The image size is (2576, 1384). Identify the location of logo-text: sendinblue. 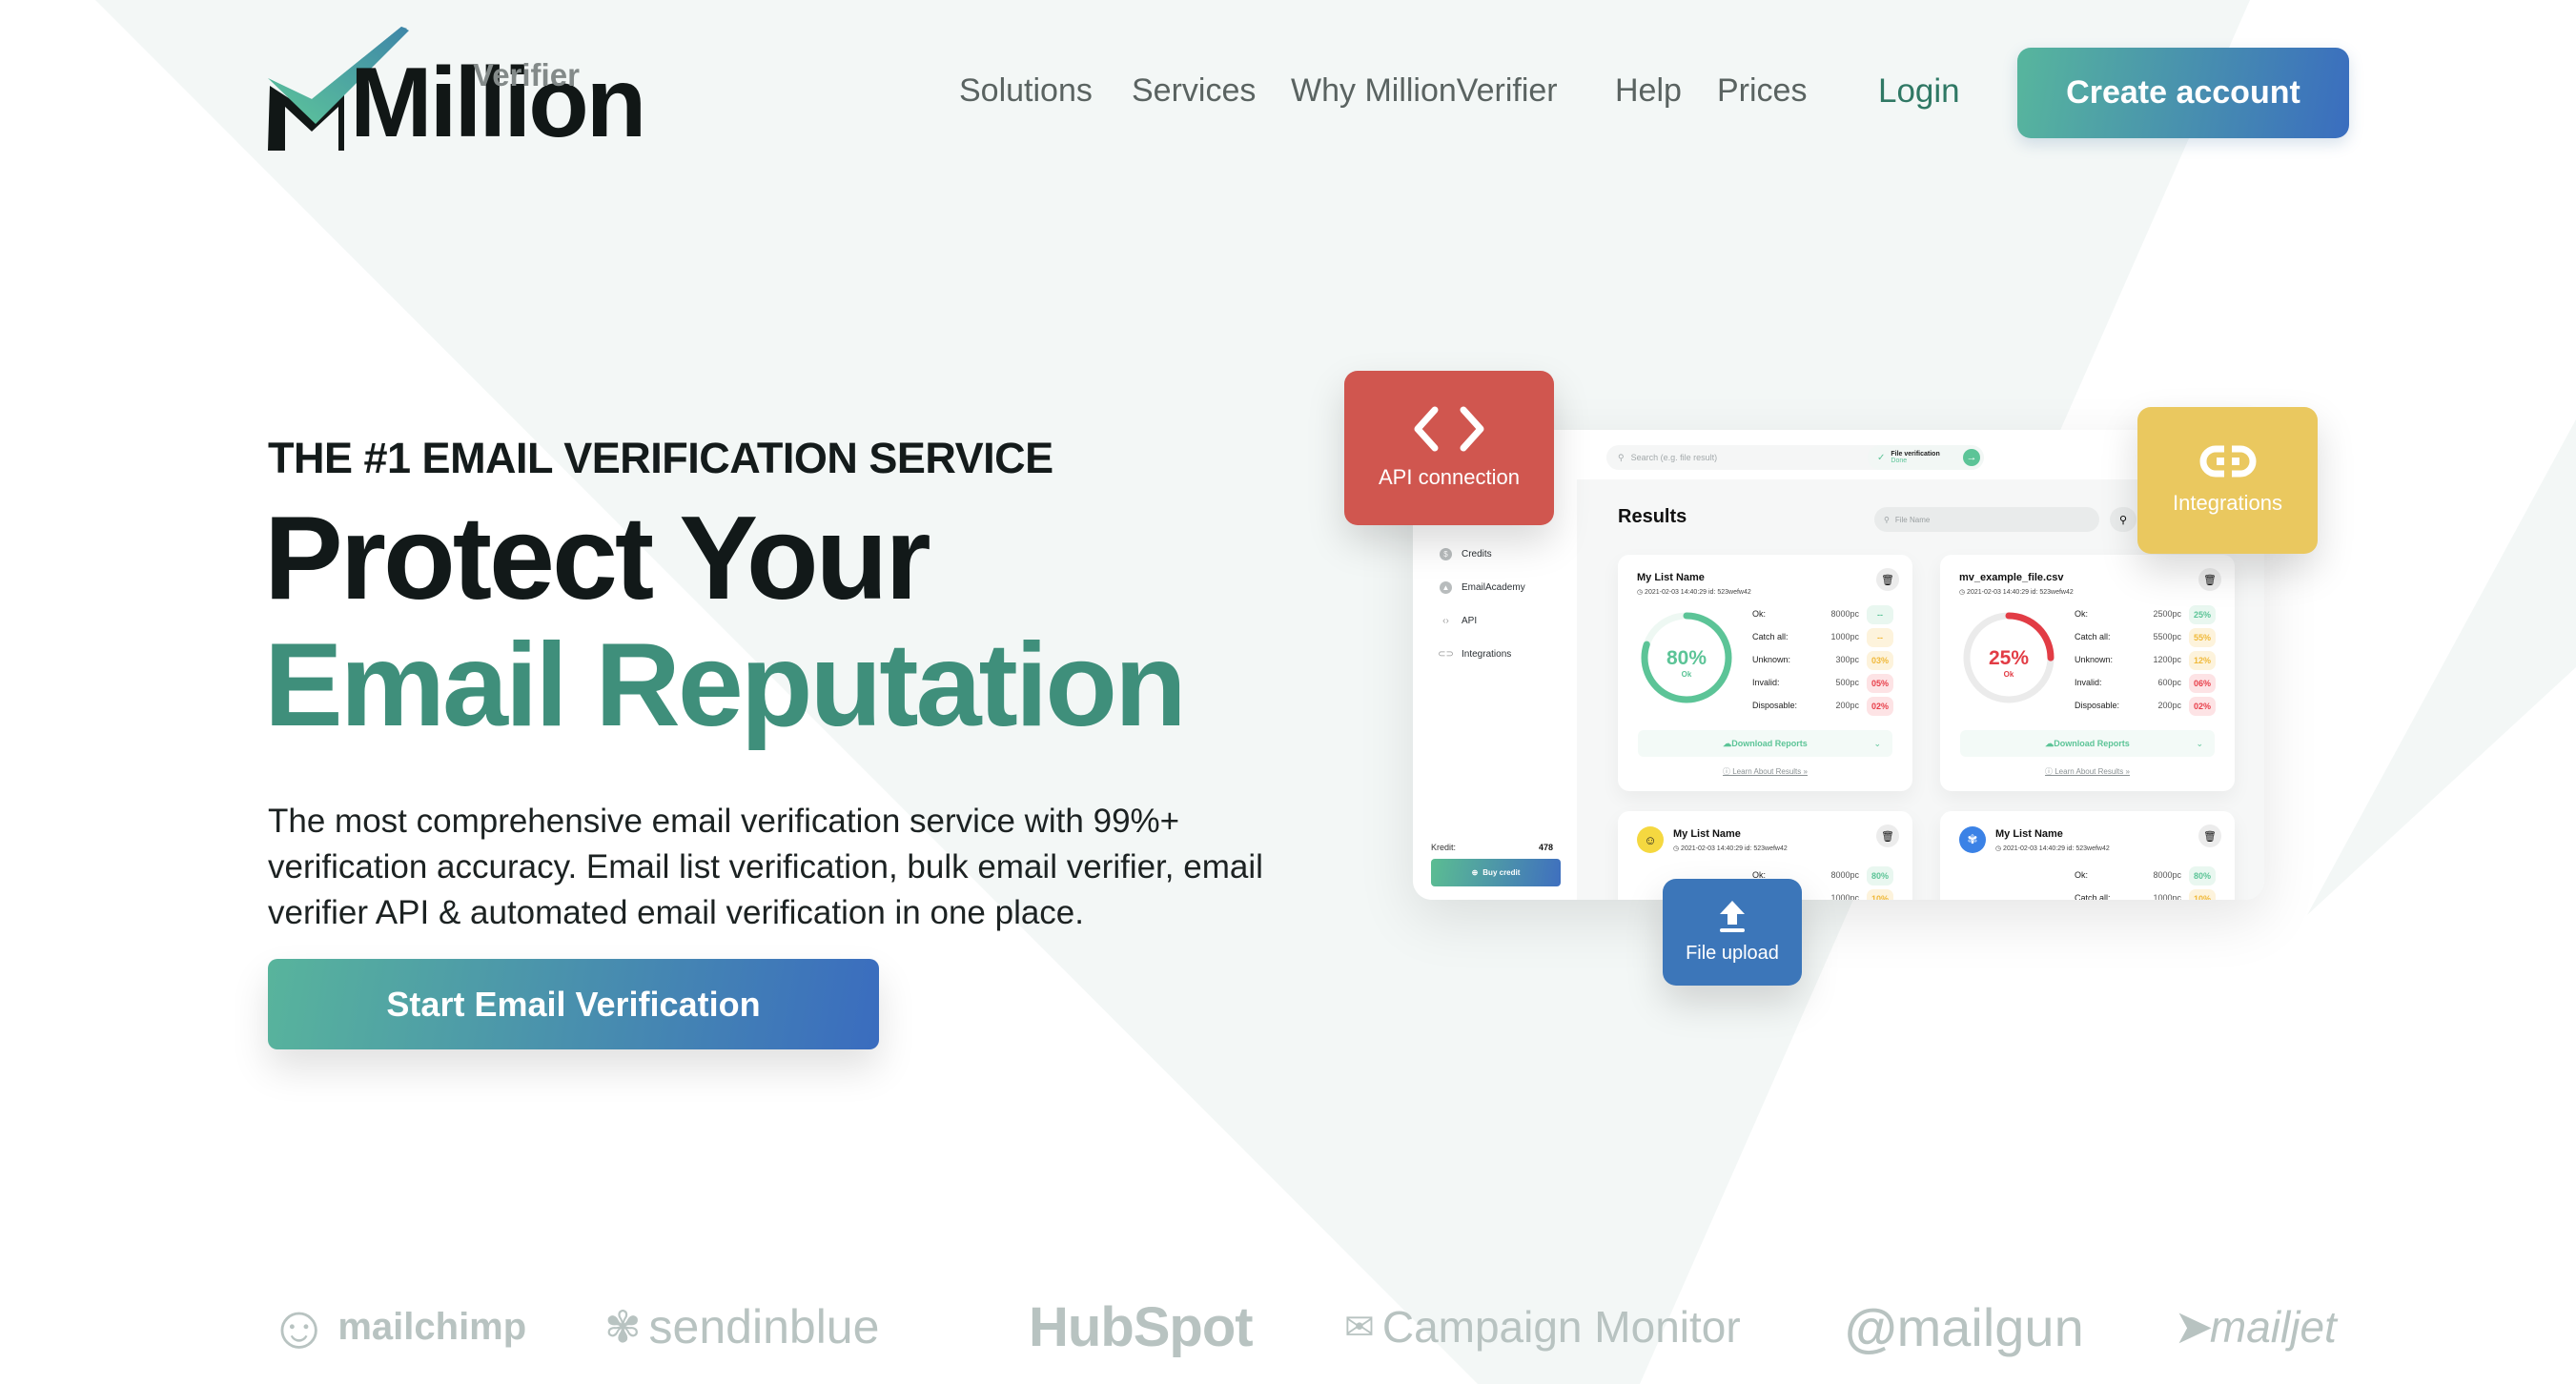
(764, 1326).